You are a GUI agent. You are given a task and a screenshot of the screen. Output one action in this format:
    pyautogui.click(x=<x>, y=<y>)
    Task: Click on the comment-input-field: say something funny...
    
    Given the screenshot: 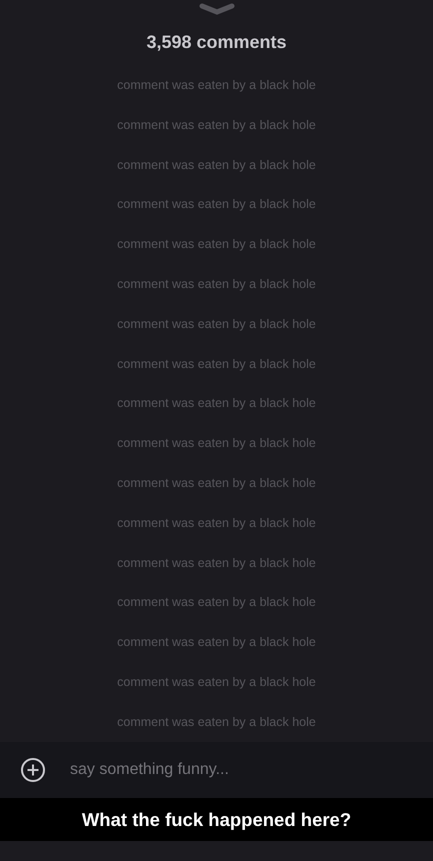 What is the action you would take?
    pyautogui.click(x=240, y=770)
    